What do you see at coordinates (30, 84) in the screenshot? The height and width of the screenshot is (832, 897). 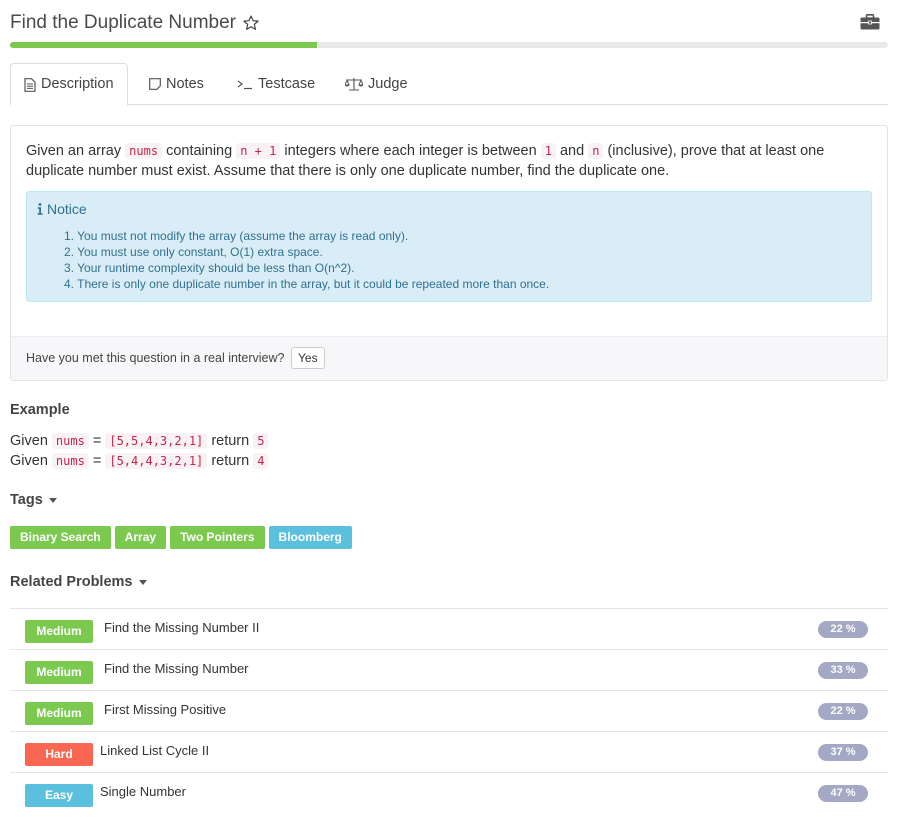 I see `document-icon` at bounding box center [30, 84].